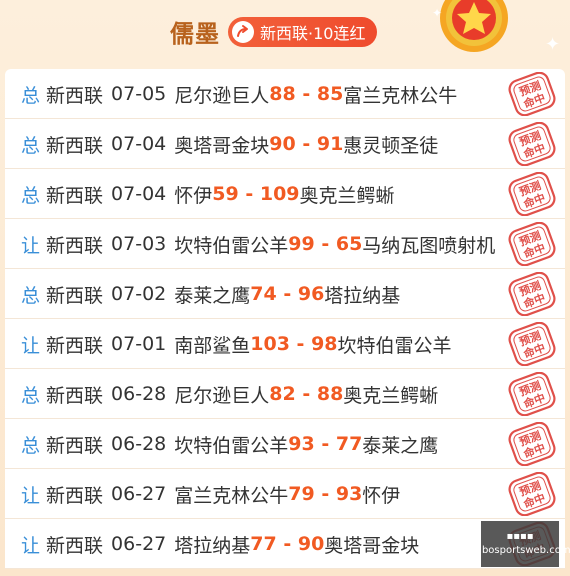 The height and width of the screenshot is (576, 570). Describe the element at coordinates (478, 33) in the screenshot. I see `star-medal-icon` at that location.